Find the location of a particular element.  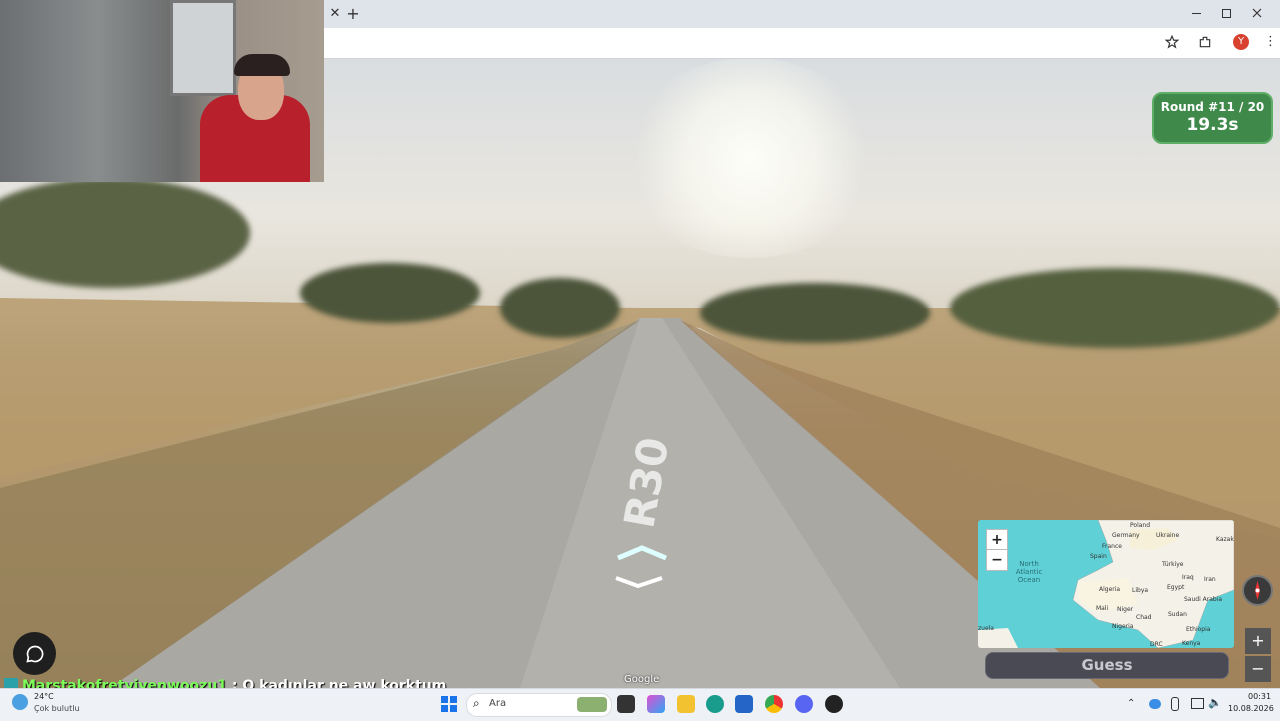

extensions-icon is located at coordinates (1205, 42).